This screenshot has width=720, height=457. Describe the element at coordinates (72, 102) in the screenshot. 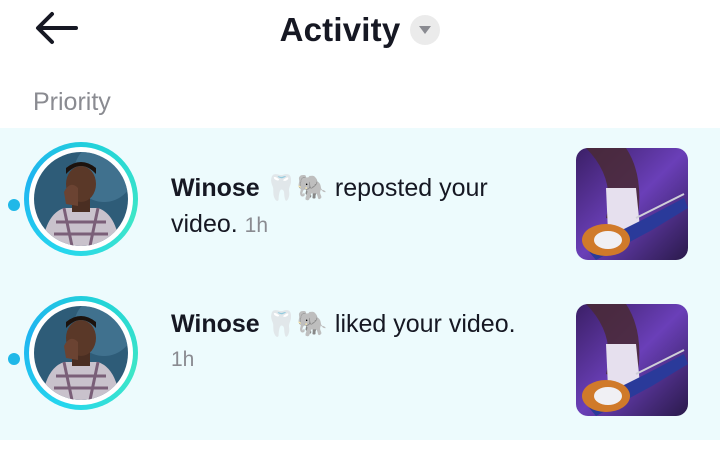

I see `section-label: Priority` at that location.